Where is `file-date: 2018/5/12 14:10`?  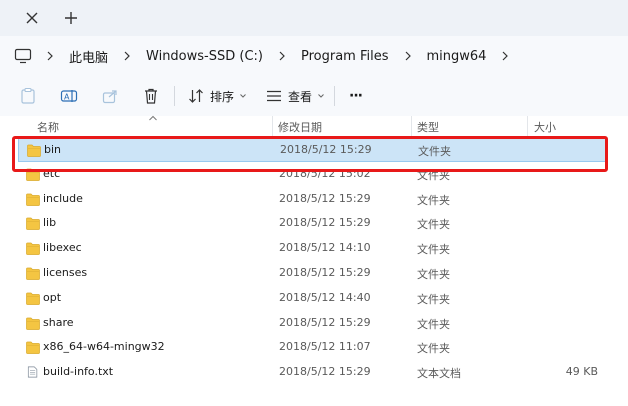 file-date: 2018/5/12 14:10 is located at coordinates (325, 248).